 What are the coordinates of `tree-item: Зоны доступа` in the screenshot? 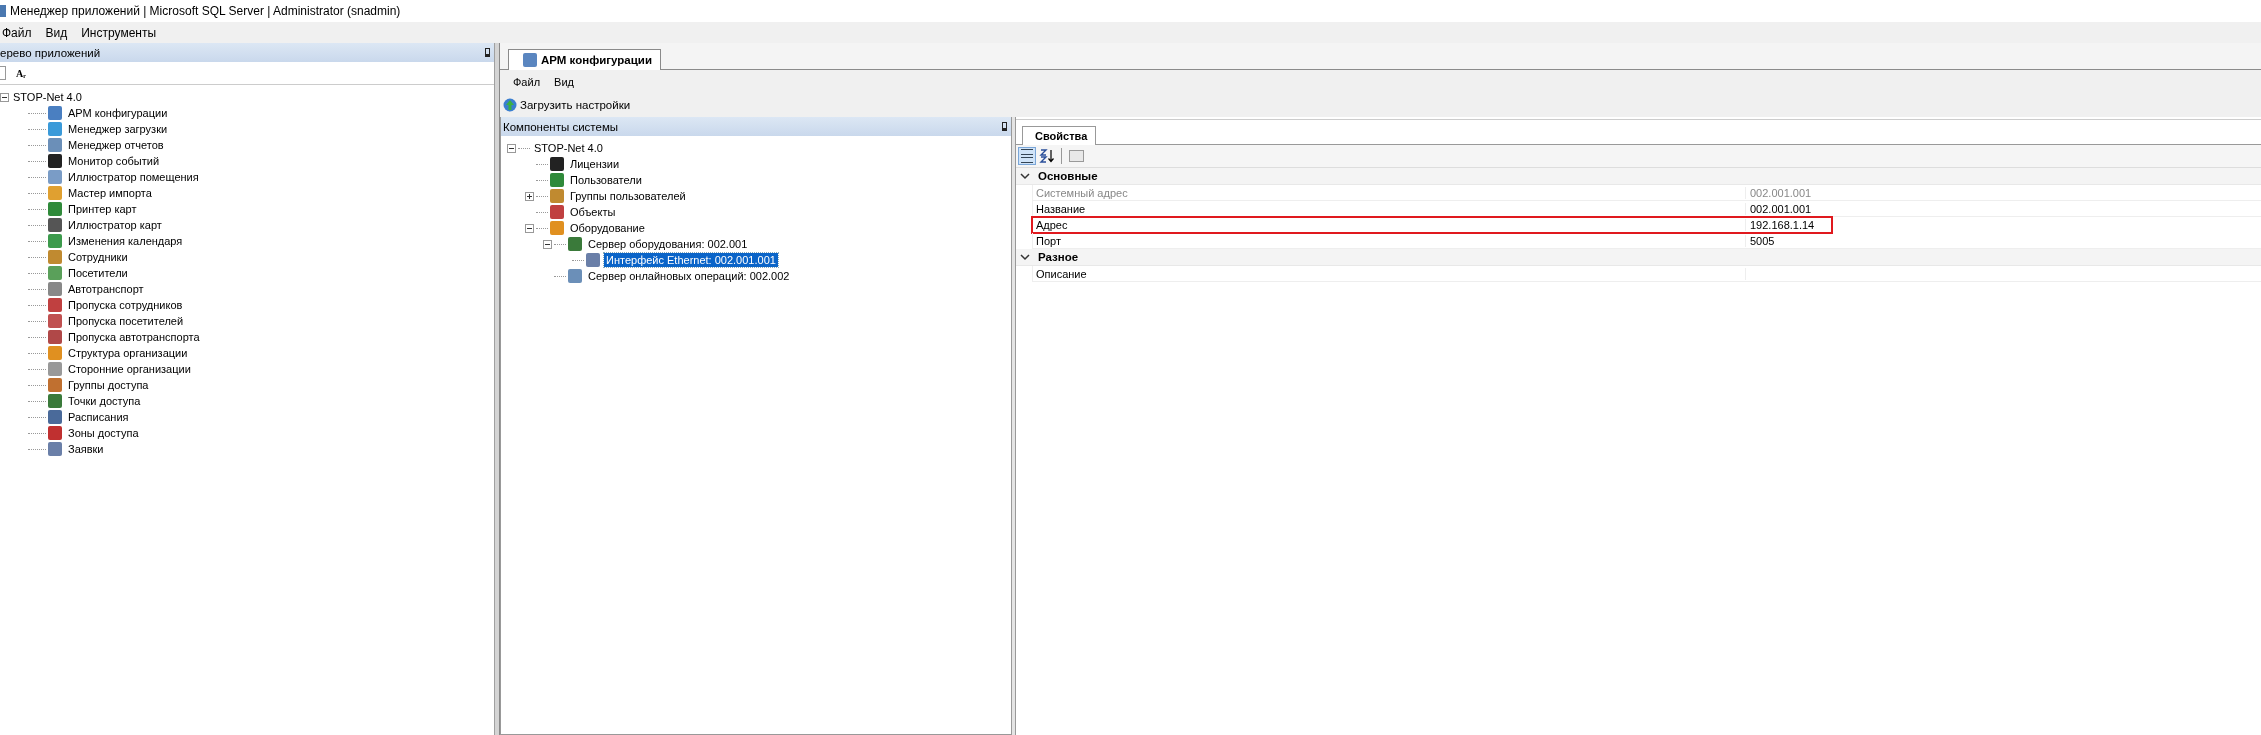 It's located at (103, 433).